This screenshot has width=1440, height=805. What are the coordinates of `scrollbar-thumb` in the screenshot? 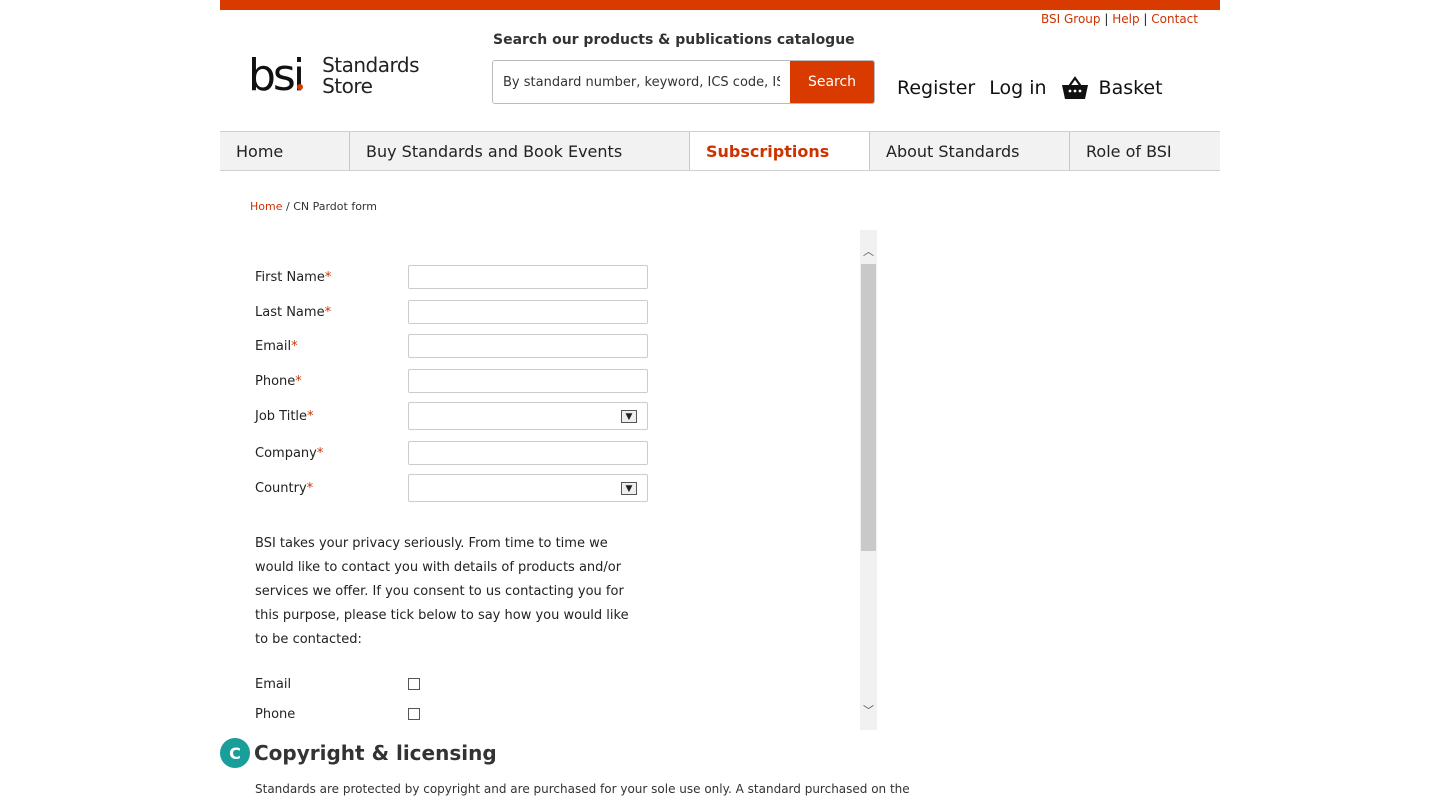 It's located at (868, 407).